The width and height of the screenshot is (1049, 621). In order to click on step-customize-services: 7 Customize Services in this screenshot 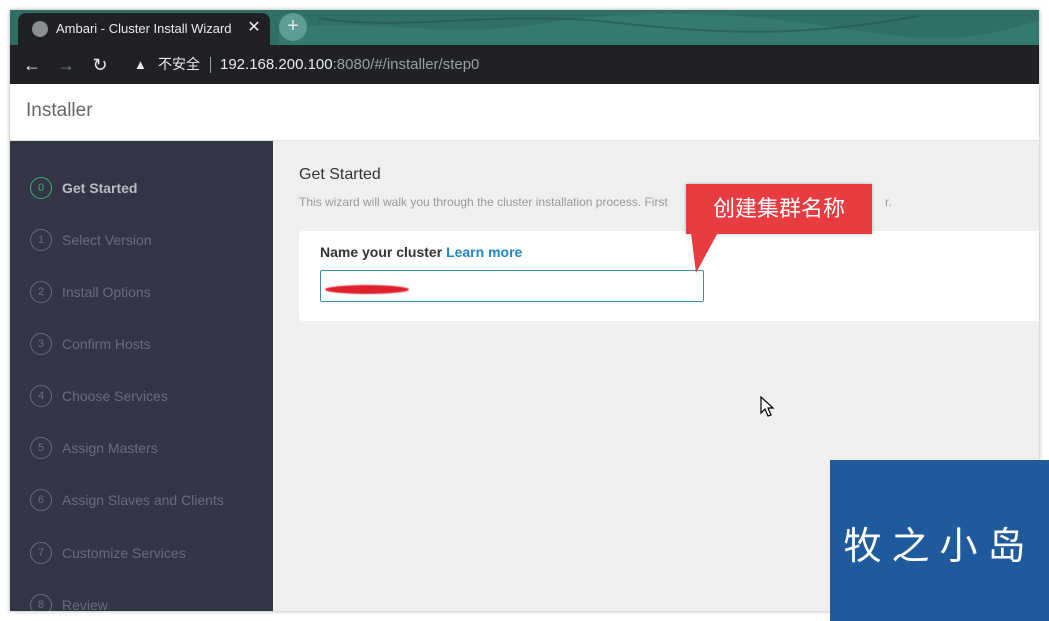, I will do `click(150, 555)`.